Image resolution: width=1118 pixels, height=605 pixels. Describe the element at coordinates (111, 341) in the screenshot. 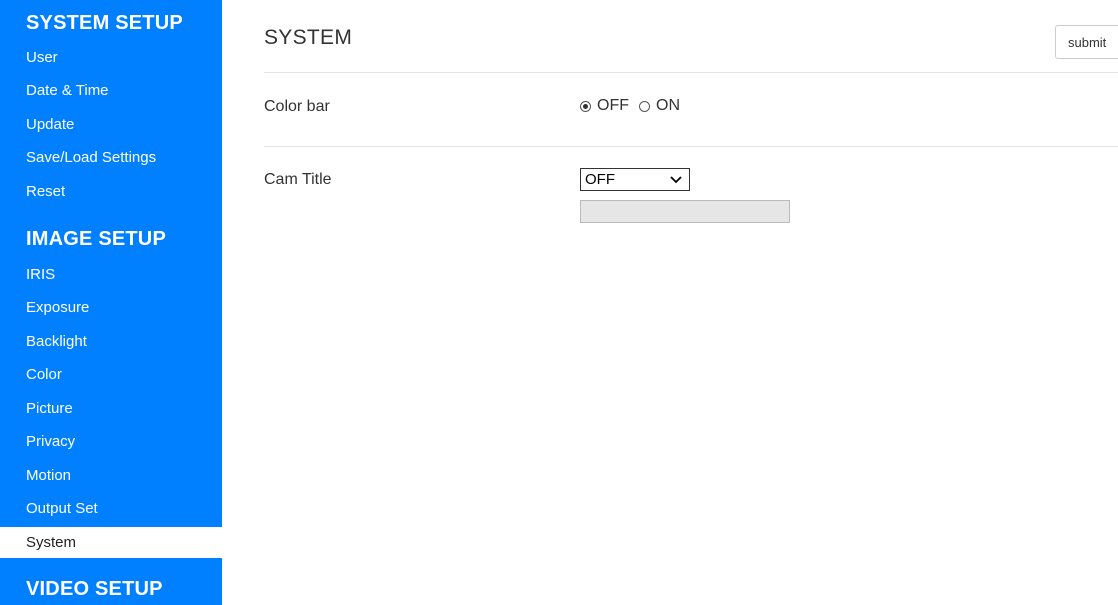

I see `sidebar-item-backlight: Backlight` at that location.